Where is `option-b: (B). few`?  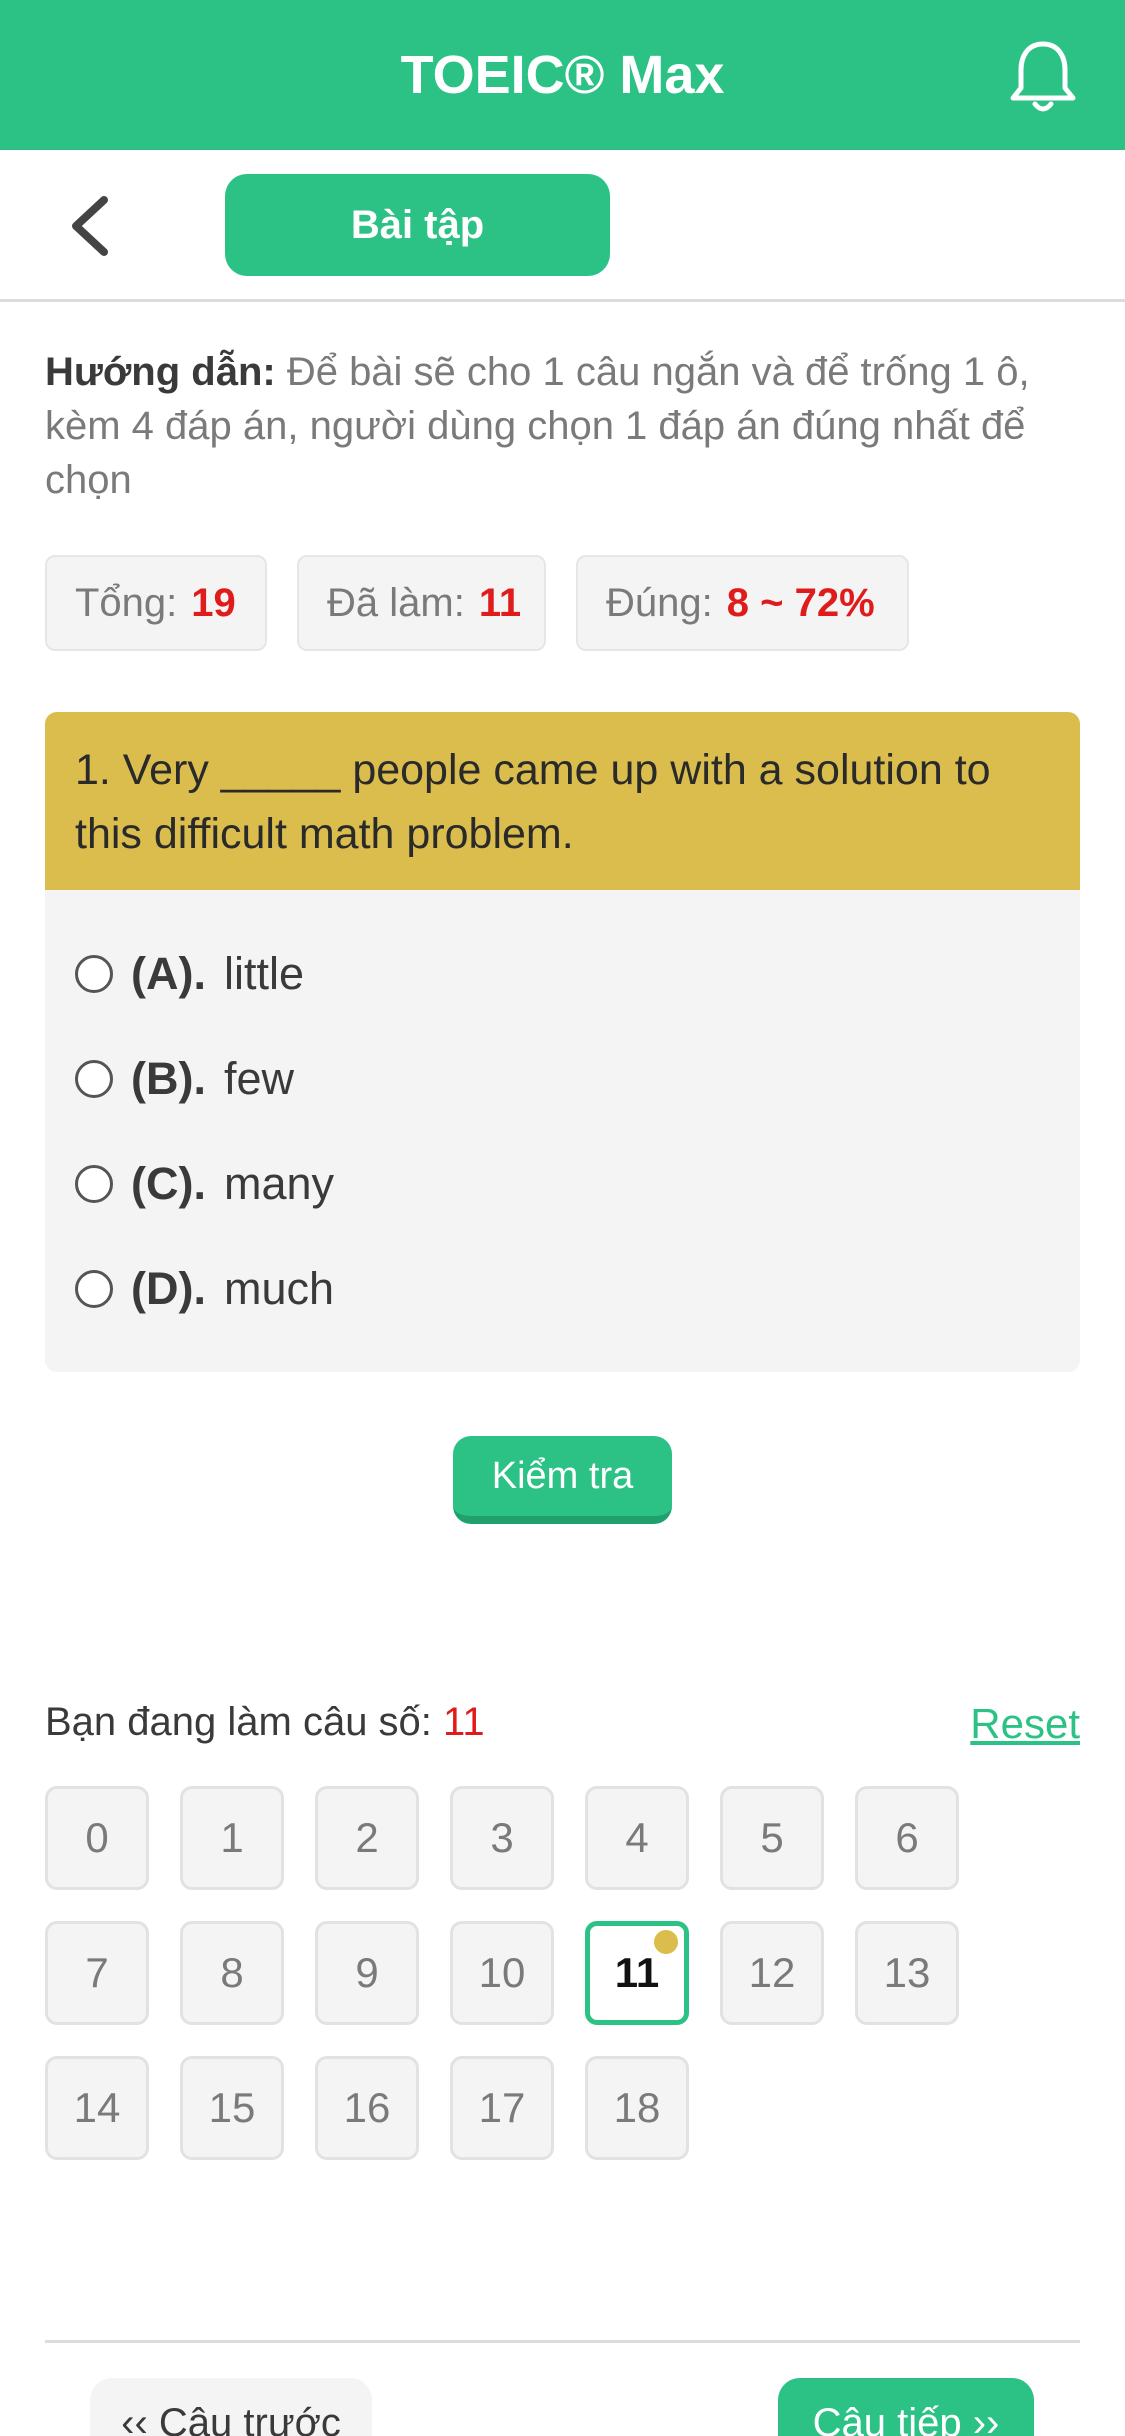
option-b: (B). few is located at coordinates (184, 1079).